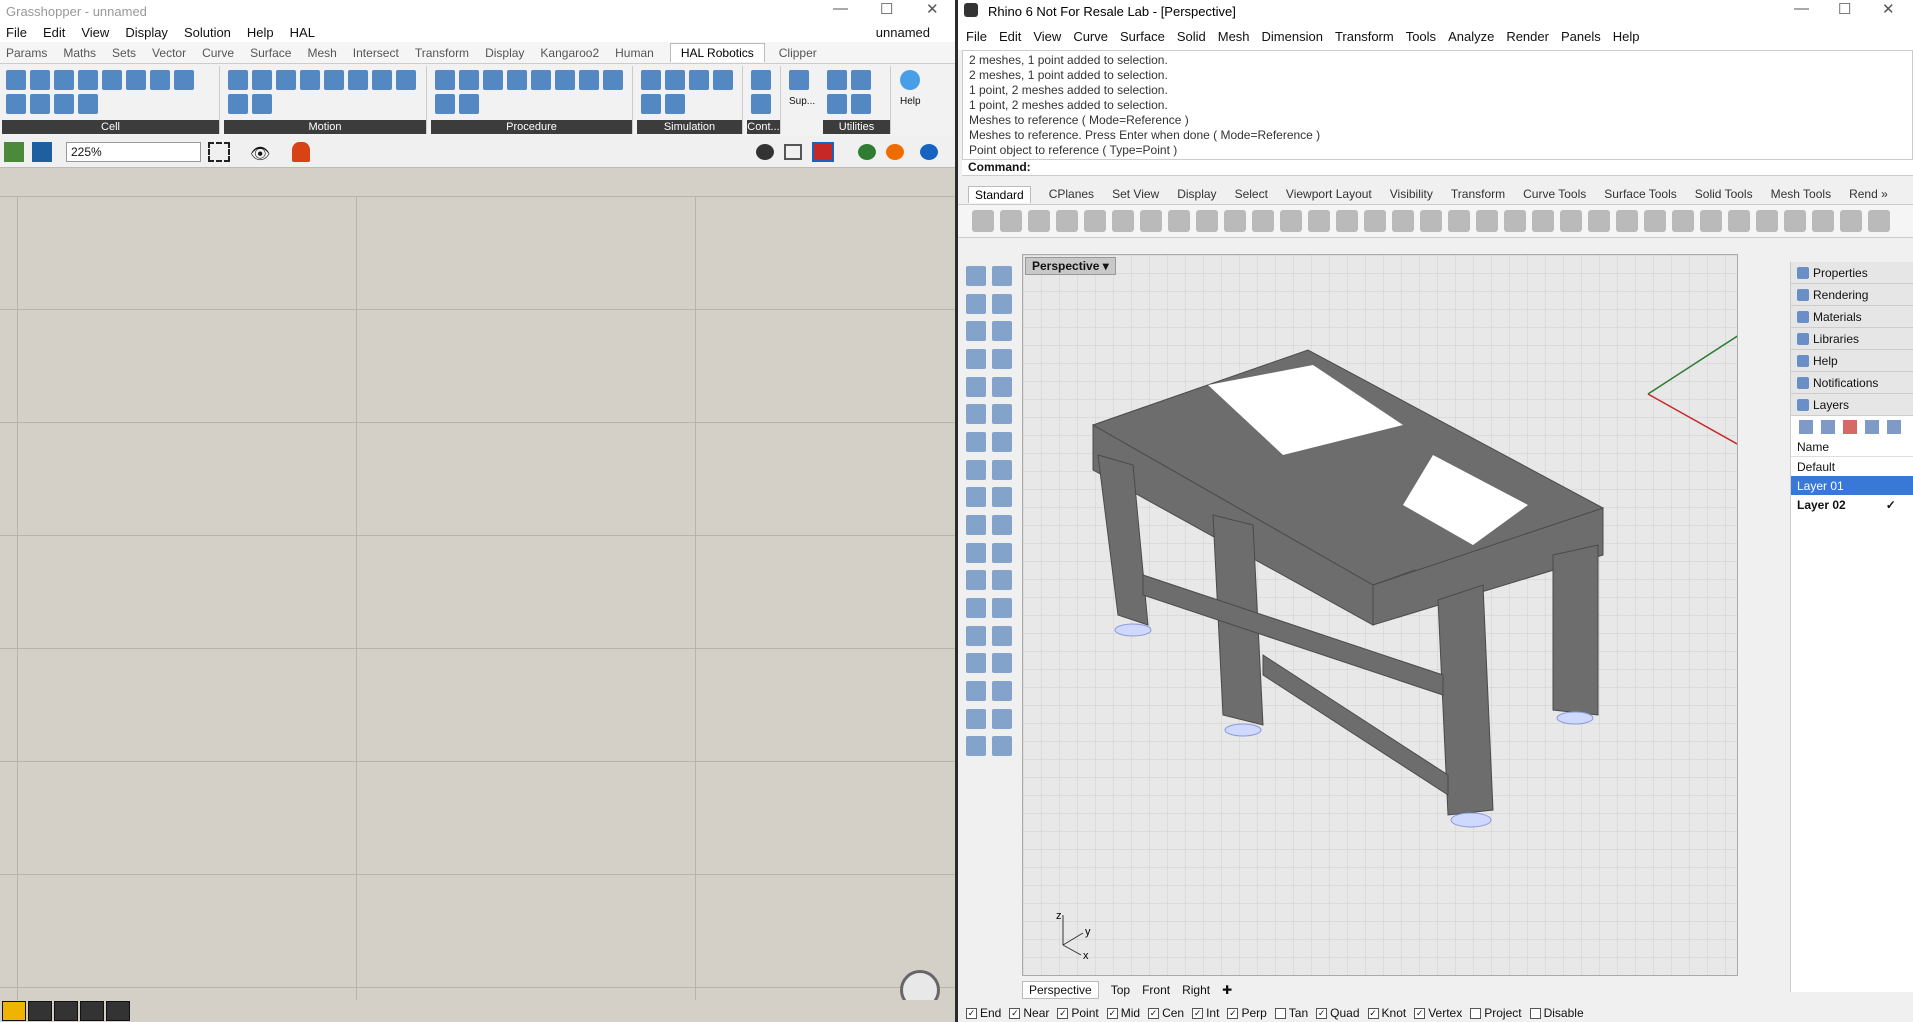  Describe the element at coordinates (92, 1011) in the screenshot. I see `error-status-icon` at that location.